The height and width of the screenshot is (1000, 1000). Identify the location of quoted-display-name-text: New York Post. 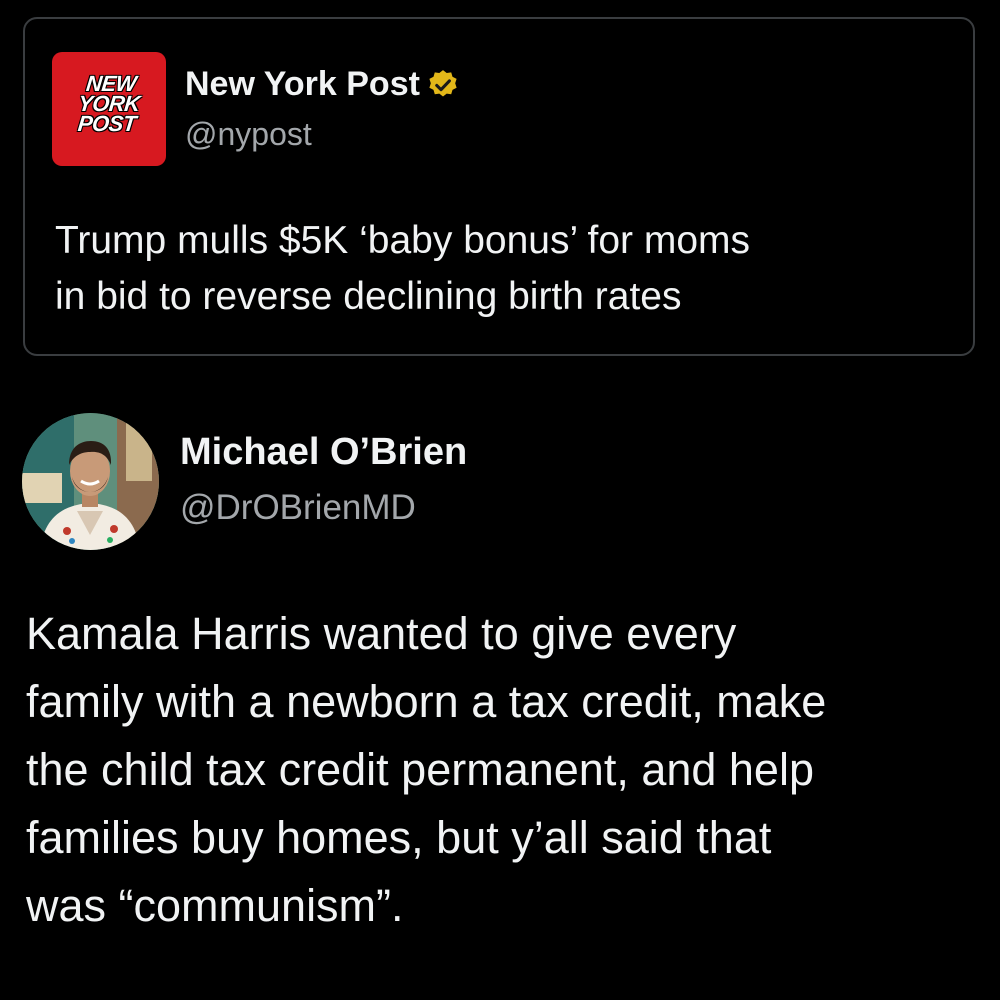
(302, 84).